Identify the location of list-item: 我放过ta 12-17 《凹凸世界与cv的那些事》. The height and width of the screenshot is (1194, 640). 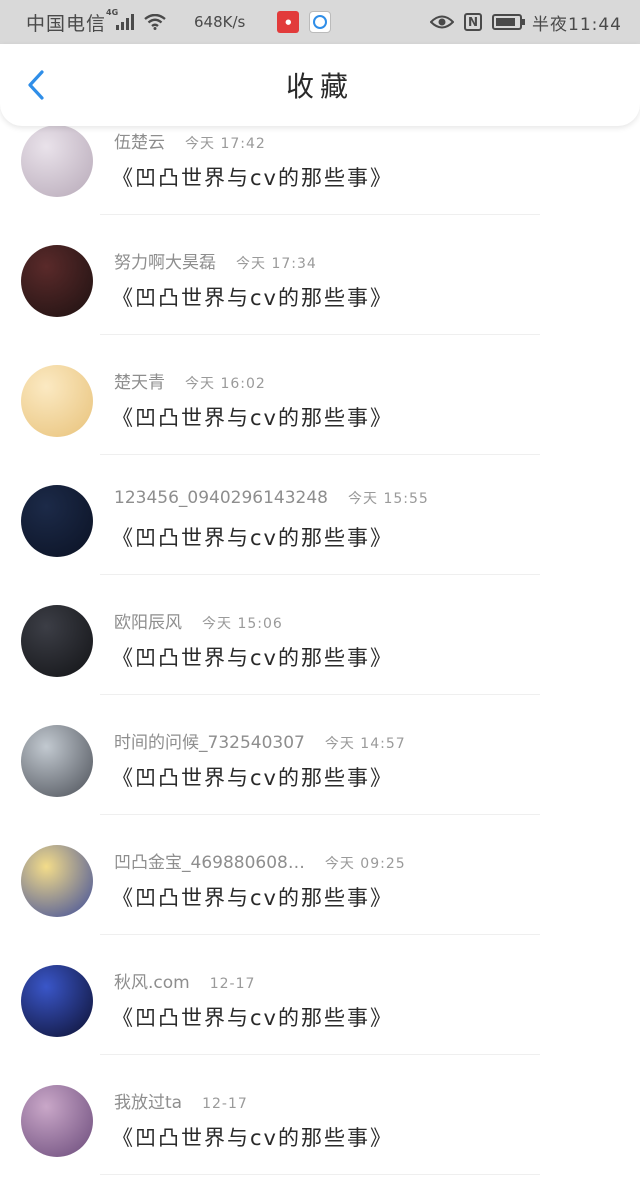
(320, 1134).